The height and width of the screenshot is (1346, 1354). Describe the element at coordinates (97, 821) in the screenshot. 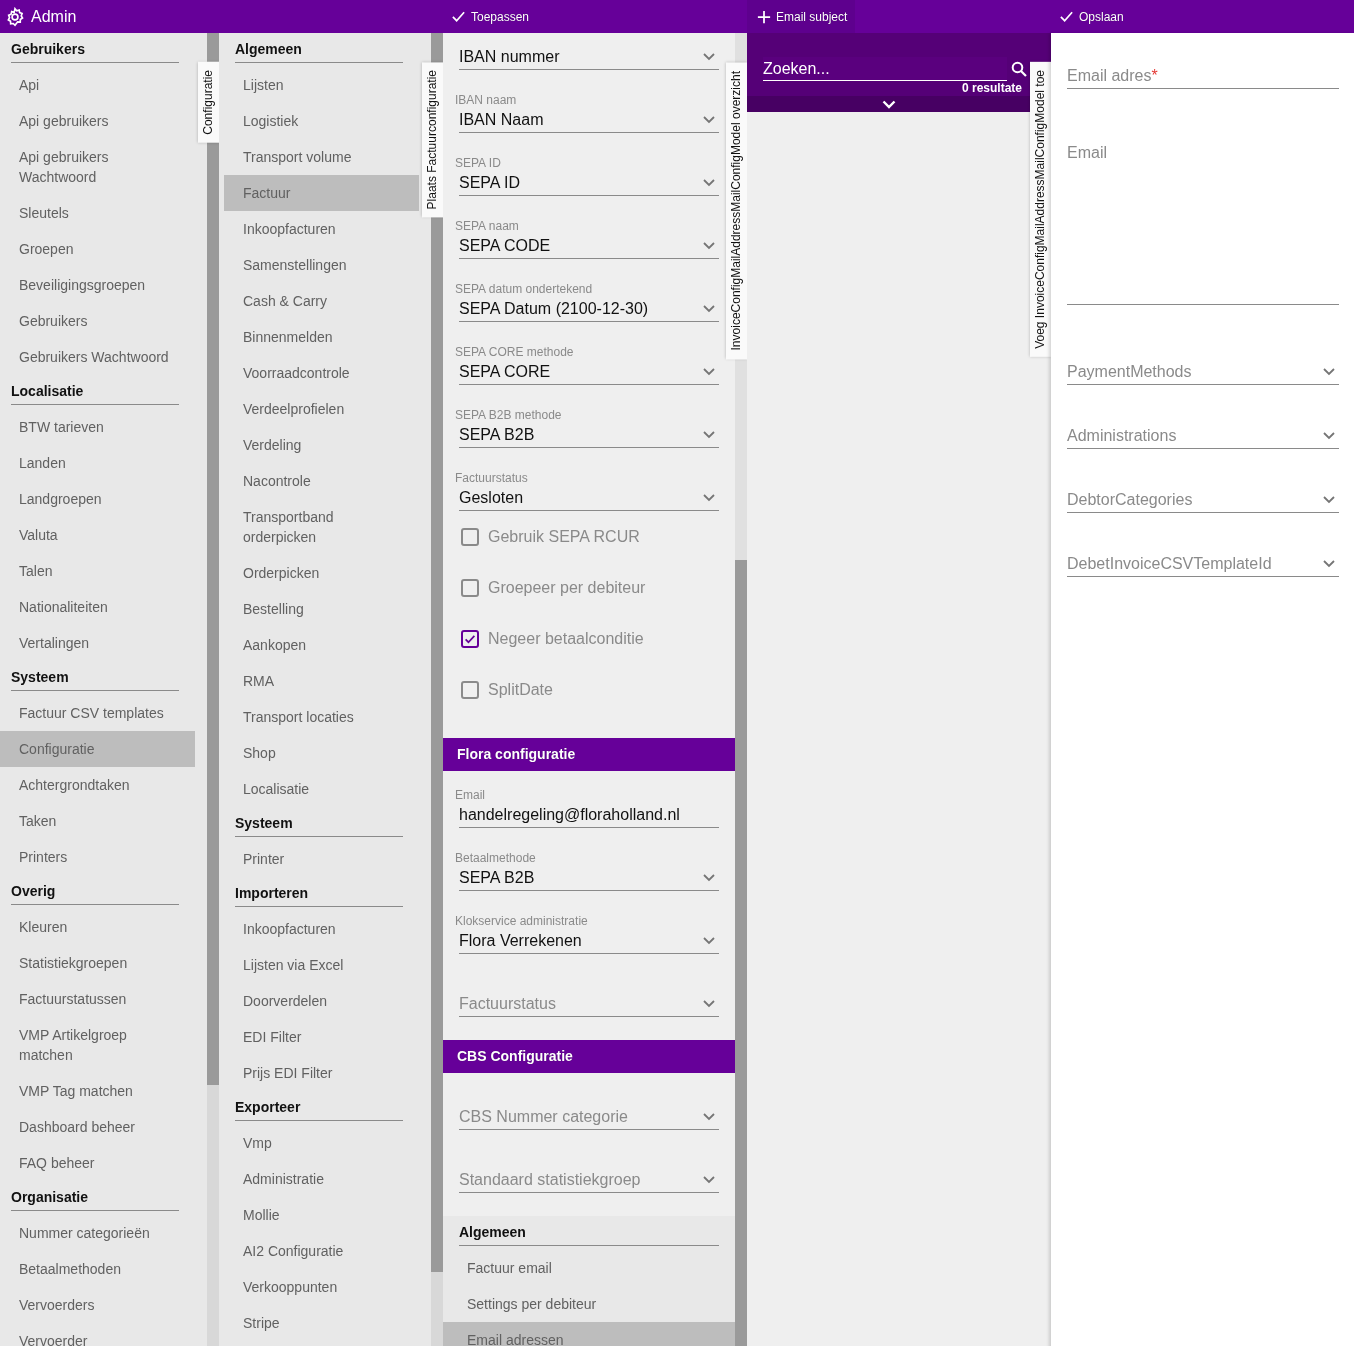

I see `sidebar-item: Taken` at that location.